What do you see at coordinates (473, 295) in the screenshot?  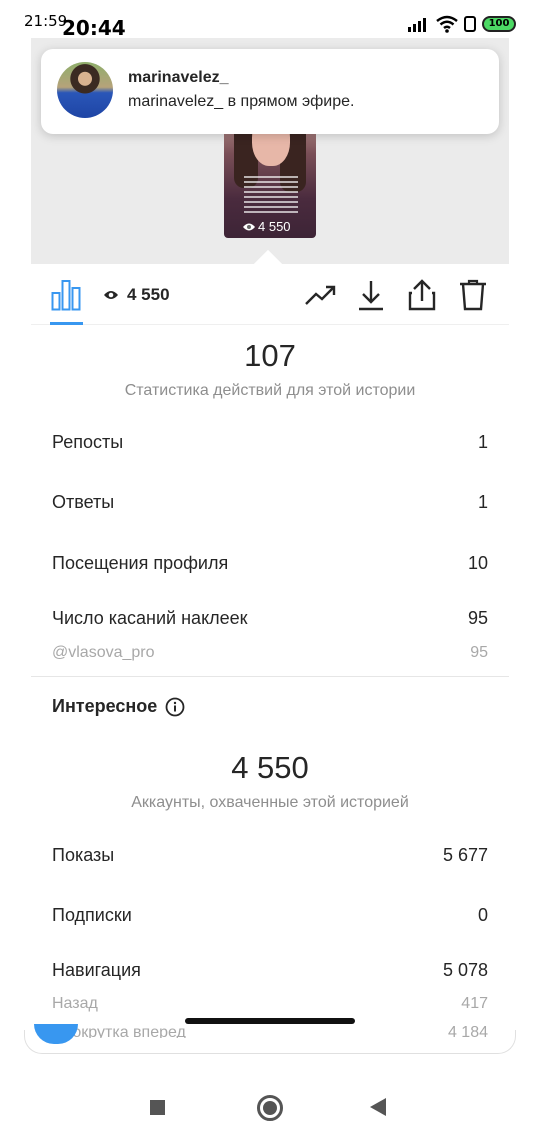 I see `trash-icon` at bounding box center [473, 295].